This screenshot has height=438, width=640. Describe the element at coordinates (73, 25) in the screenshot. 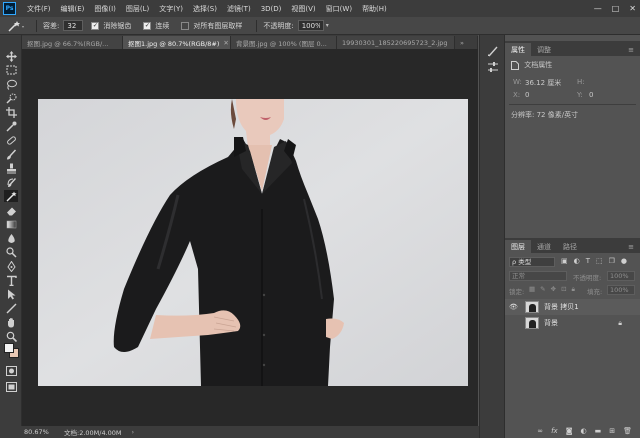

I see `tolerance-input` at that location.